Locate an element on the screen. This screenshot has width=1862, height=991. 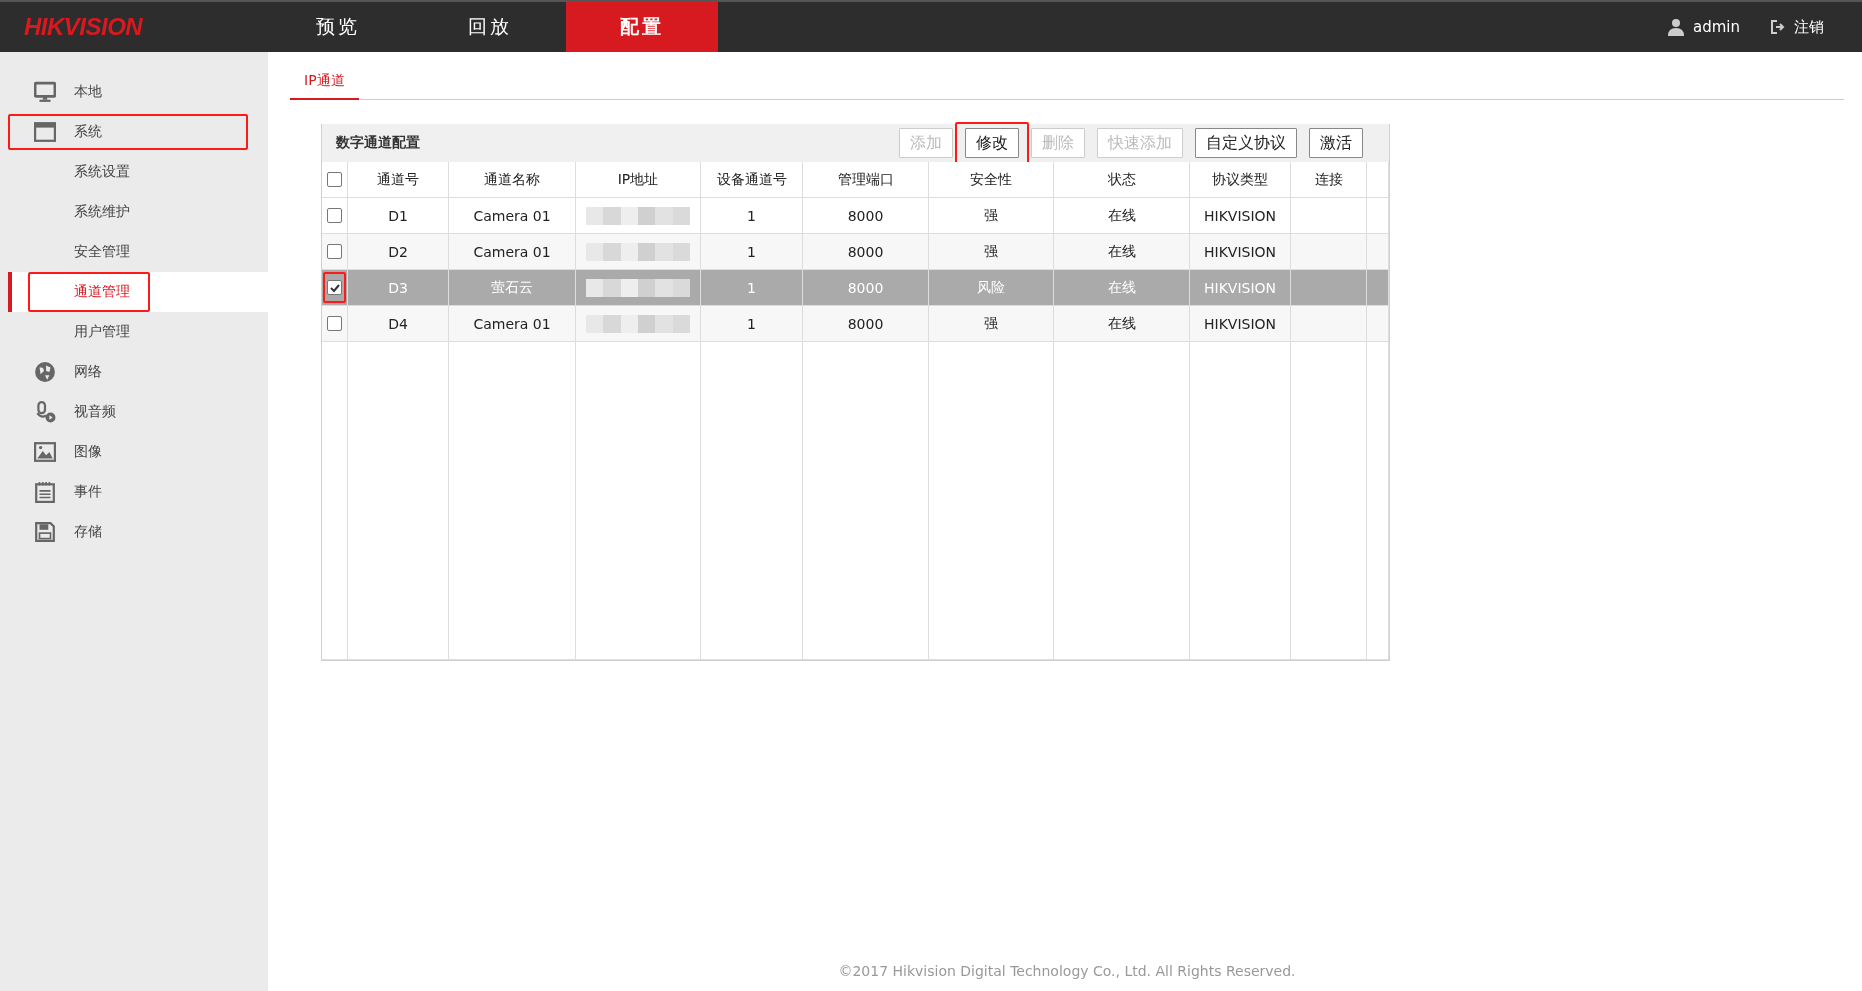
sidebar-label: 通道管理 is located at coordinates (102, 292).